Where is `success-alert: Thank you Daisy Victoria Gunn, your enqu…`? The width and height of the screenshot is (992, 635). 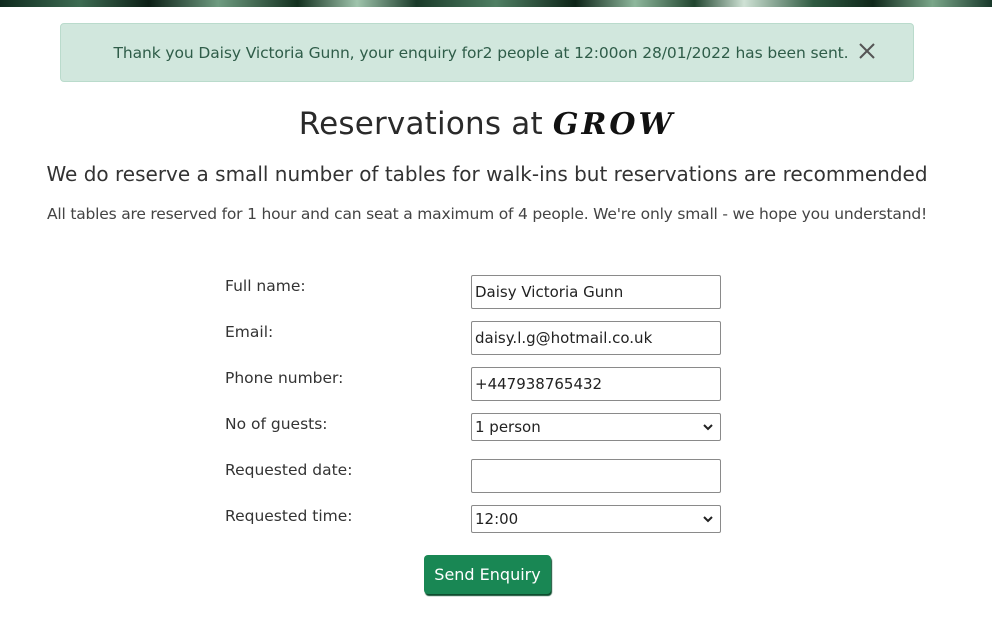 success-alert: Thank you Daisy Victoria Gunn, your enqu… is located at coordinates (487, 52).